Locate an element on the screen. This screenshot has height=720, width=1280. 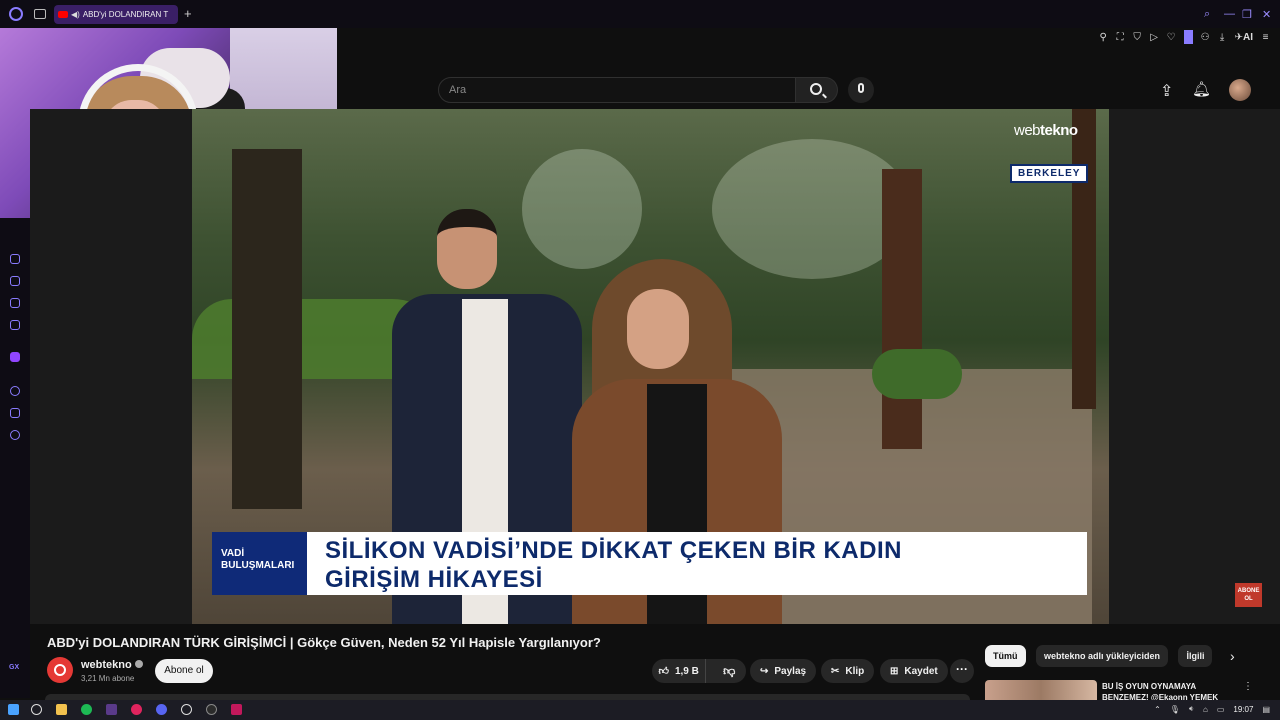
messenger-icon is located at coordinates (15, 325).